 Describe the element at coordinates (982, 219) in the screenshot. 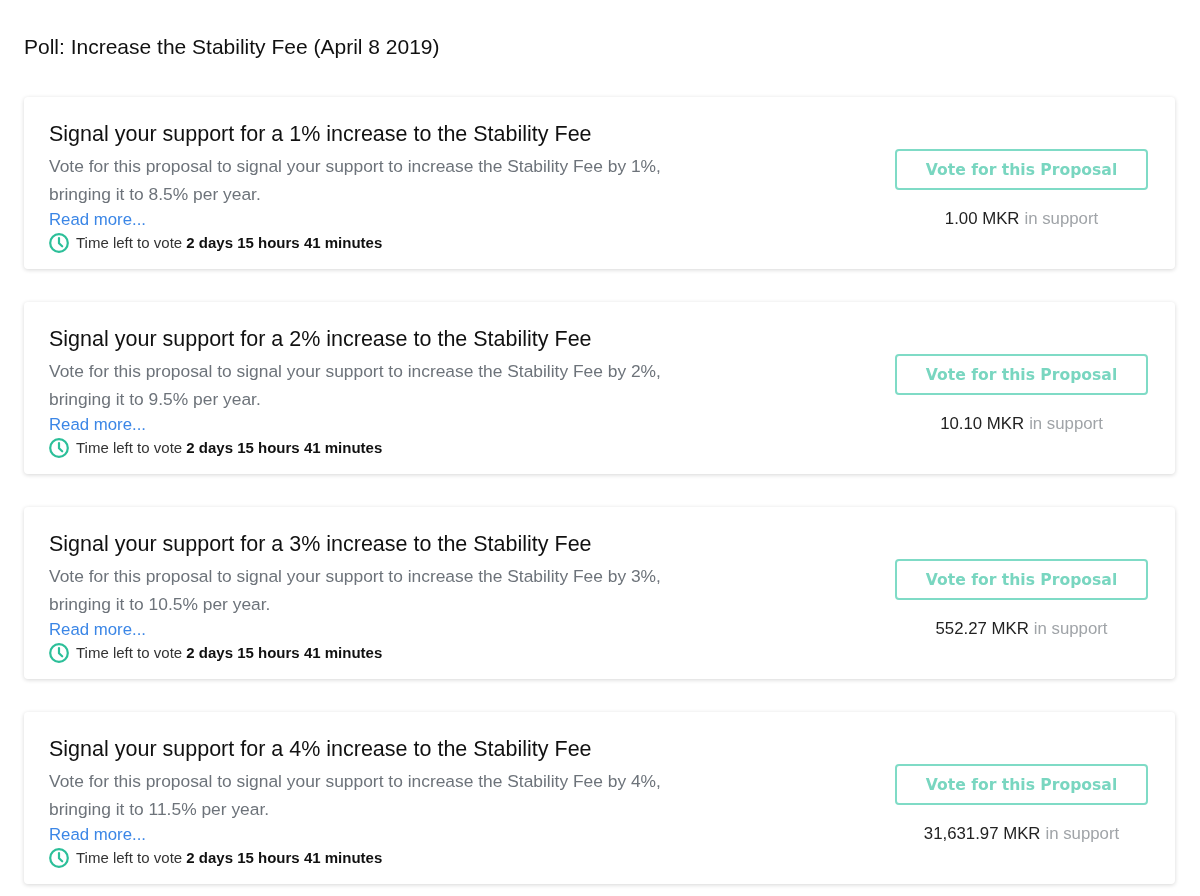

I see `support-amount: 1.00 MKR` at that location.